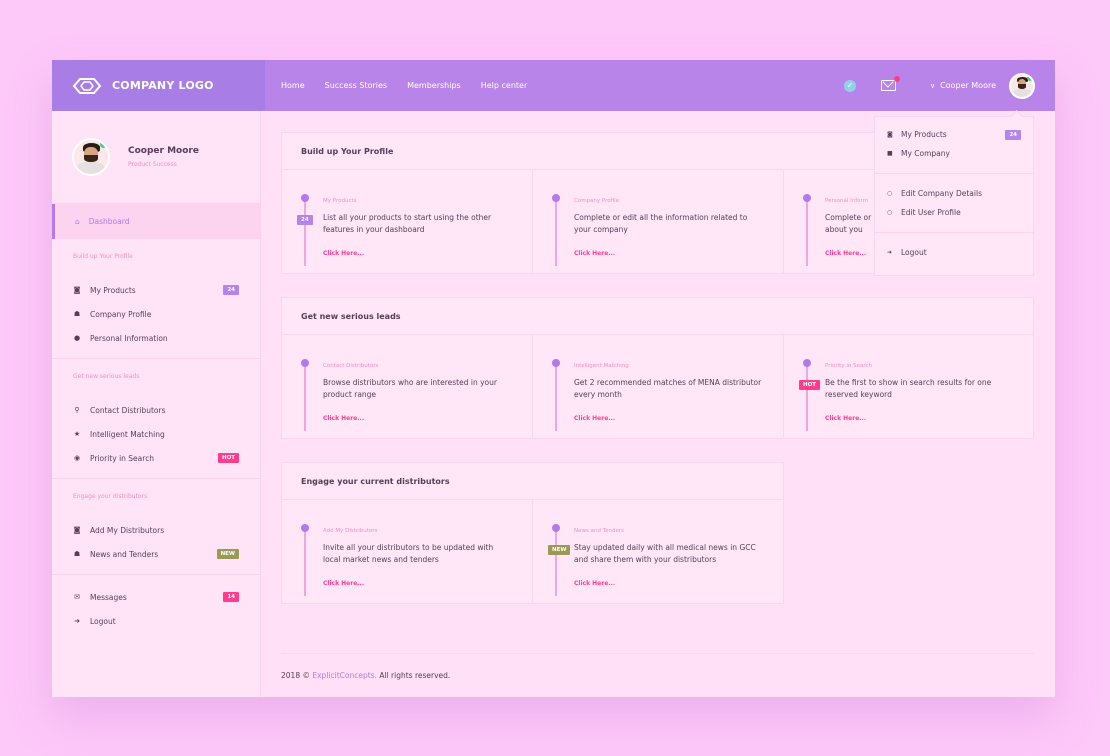 This screenshot has width=1110, height=756. I want to click on envelope-shape, so click(888, 85).